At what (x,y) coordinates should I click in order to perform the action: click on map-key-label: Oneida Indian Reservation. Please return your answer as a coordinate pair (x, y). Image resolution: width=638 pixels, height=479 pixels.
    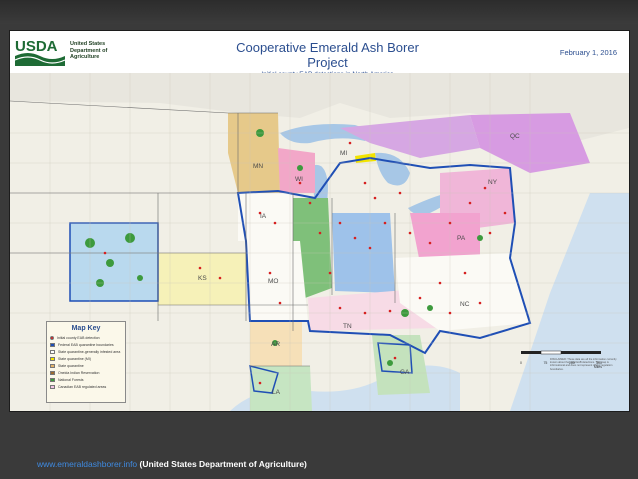
    Looking at the image, I should click on (79, 372).